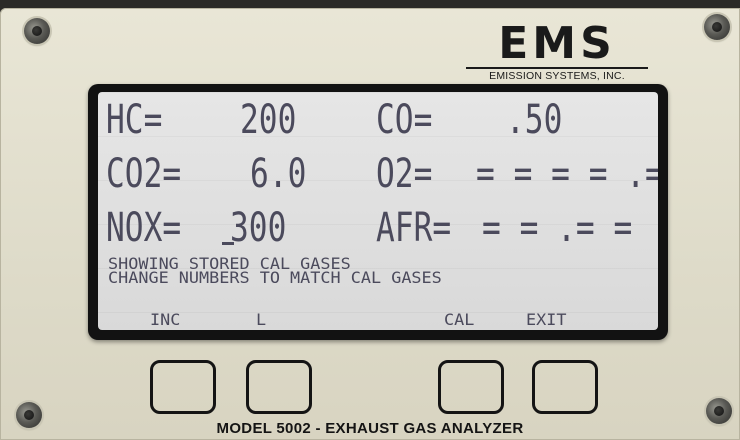 The height and width of the screenshot is (440, 740). Describe the element at coordinates (165, 319) in the screenshot. I see `softkey-label-inc: INC` at that location.